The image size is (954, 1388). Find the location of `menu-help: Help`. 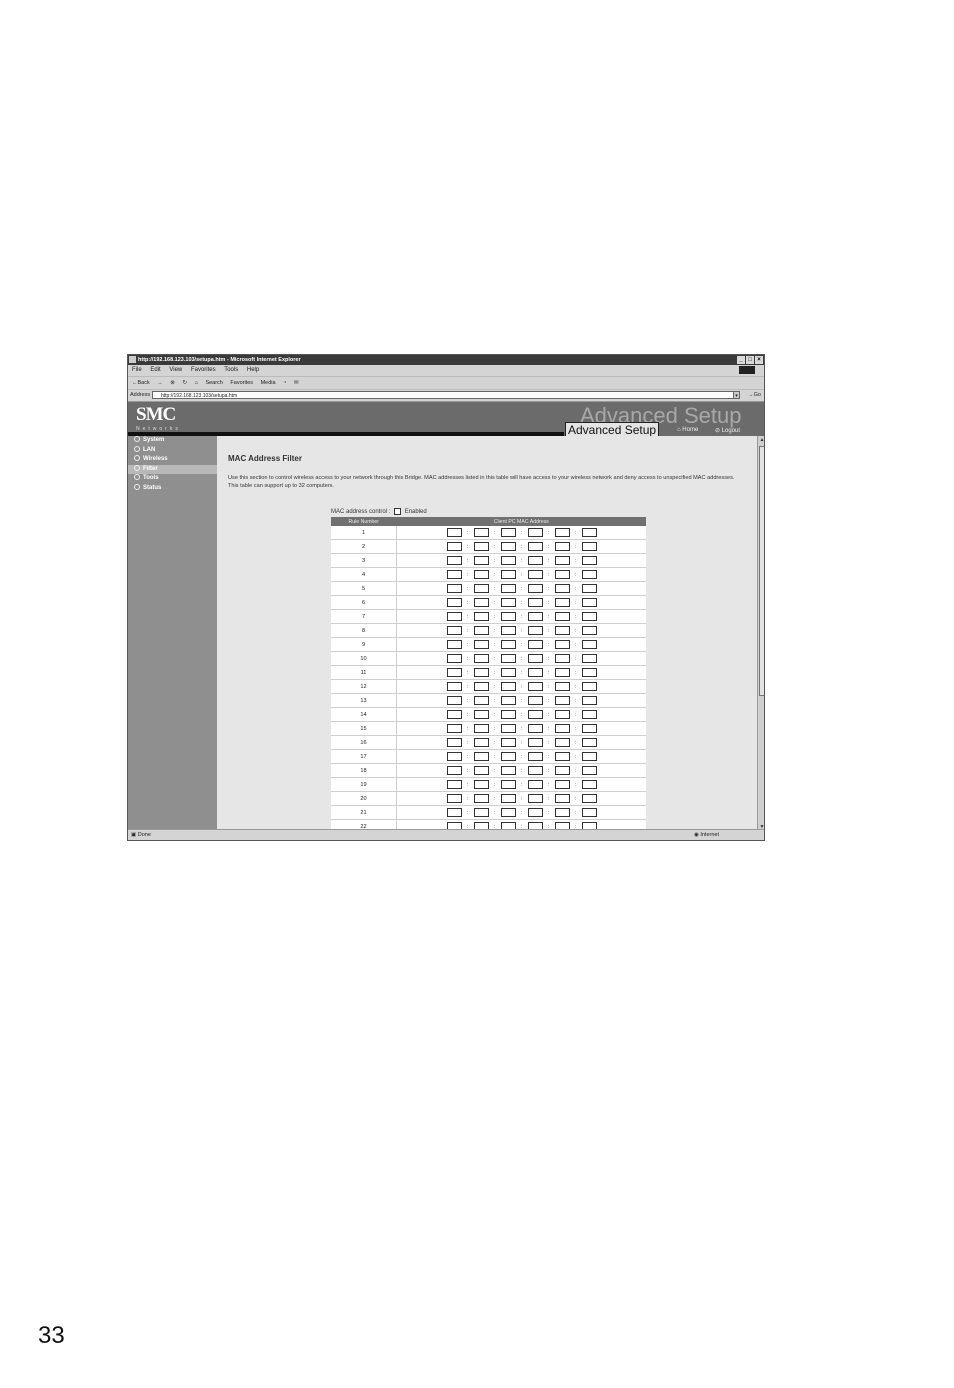

menu-help: Help is located at coordinates (253, 370).